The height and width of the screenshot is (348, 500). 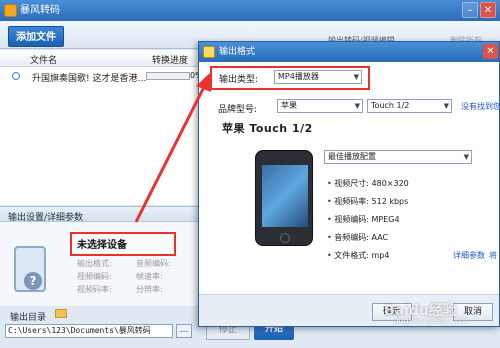 What do you see at coordinates (10, 10) in the screenshot?
I see `app-logo-icon` at bounding box center [10, 10].